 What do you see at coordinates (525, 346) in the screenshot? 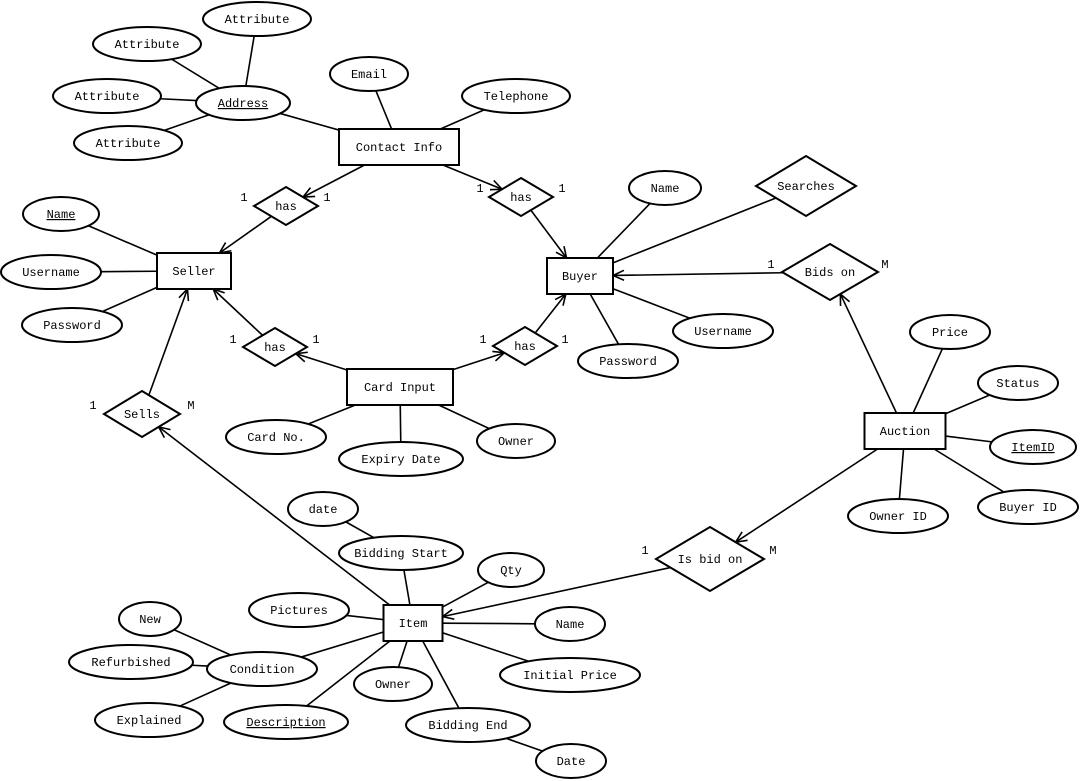
I see `relationship-has4: has` at bounding box center [525, 346].